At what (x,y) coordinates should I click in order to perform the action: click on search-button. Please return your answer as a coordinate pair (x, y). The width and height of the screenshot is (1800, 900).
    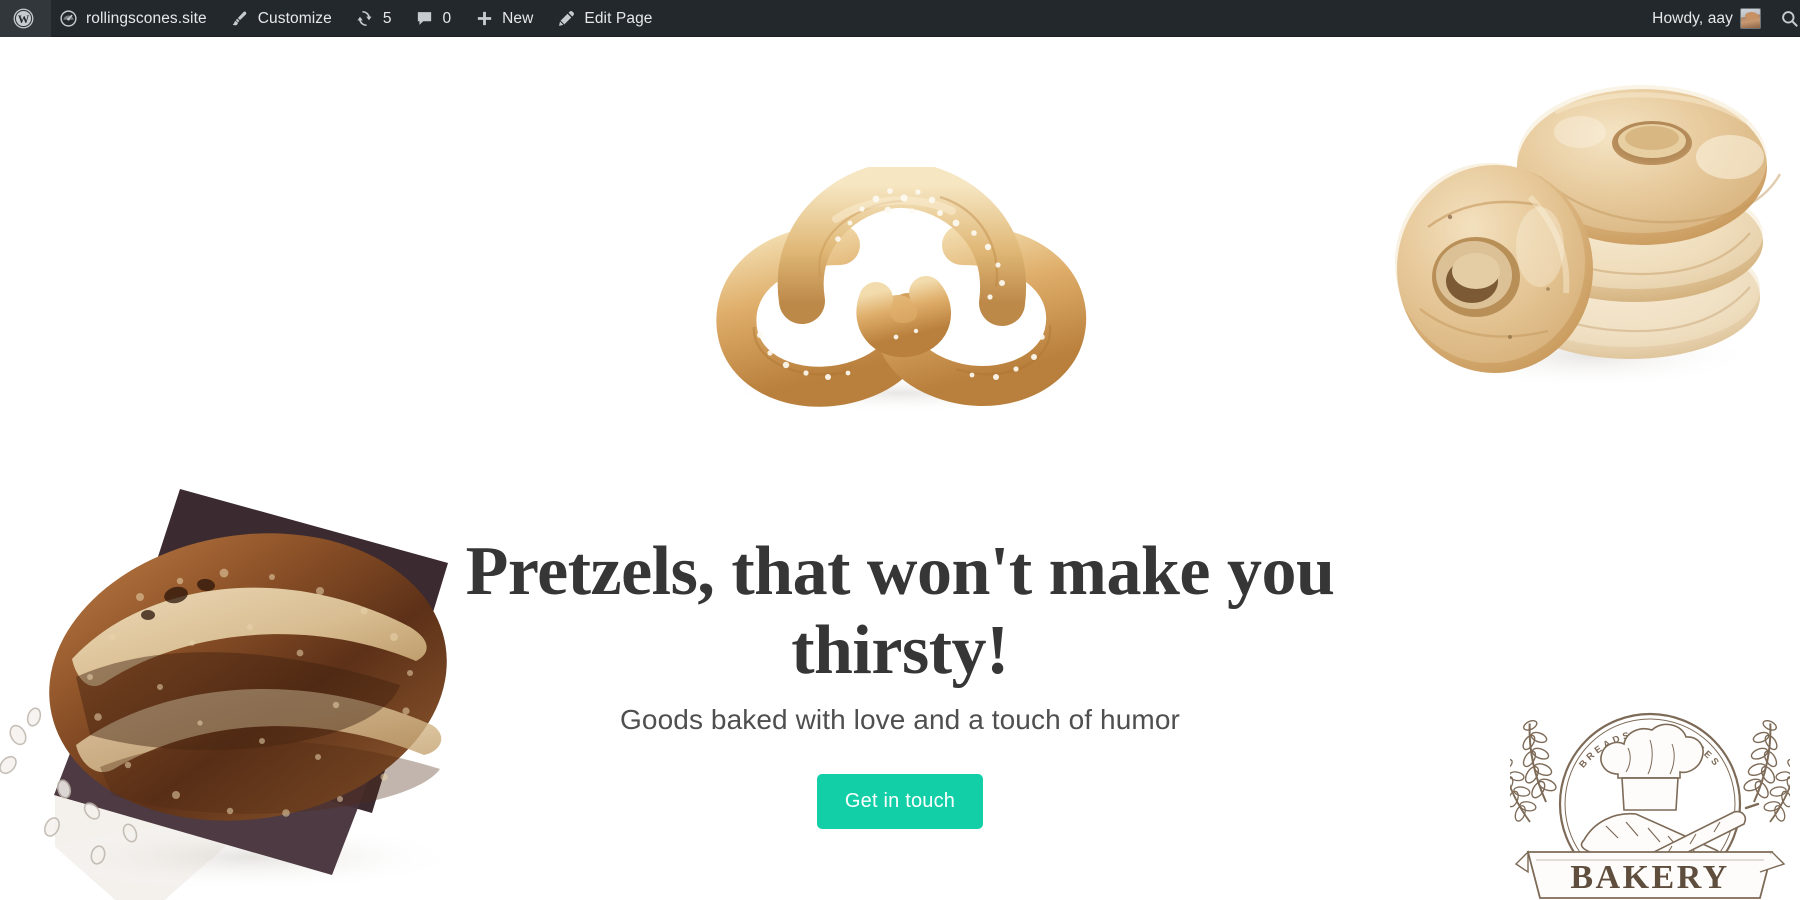
    Looking at the image, I should click on (1786, 18).